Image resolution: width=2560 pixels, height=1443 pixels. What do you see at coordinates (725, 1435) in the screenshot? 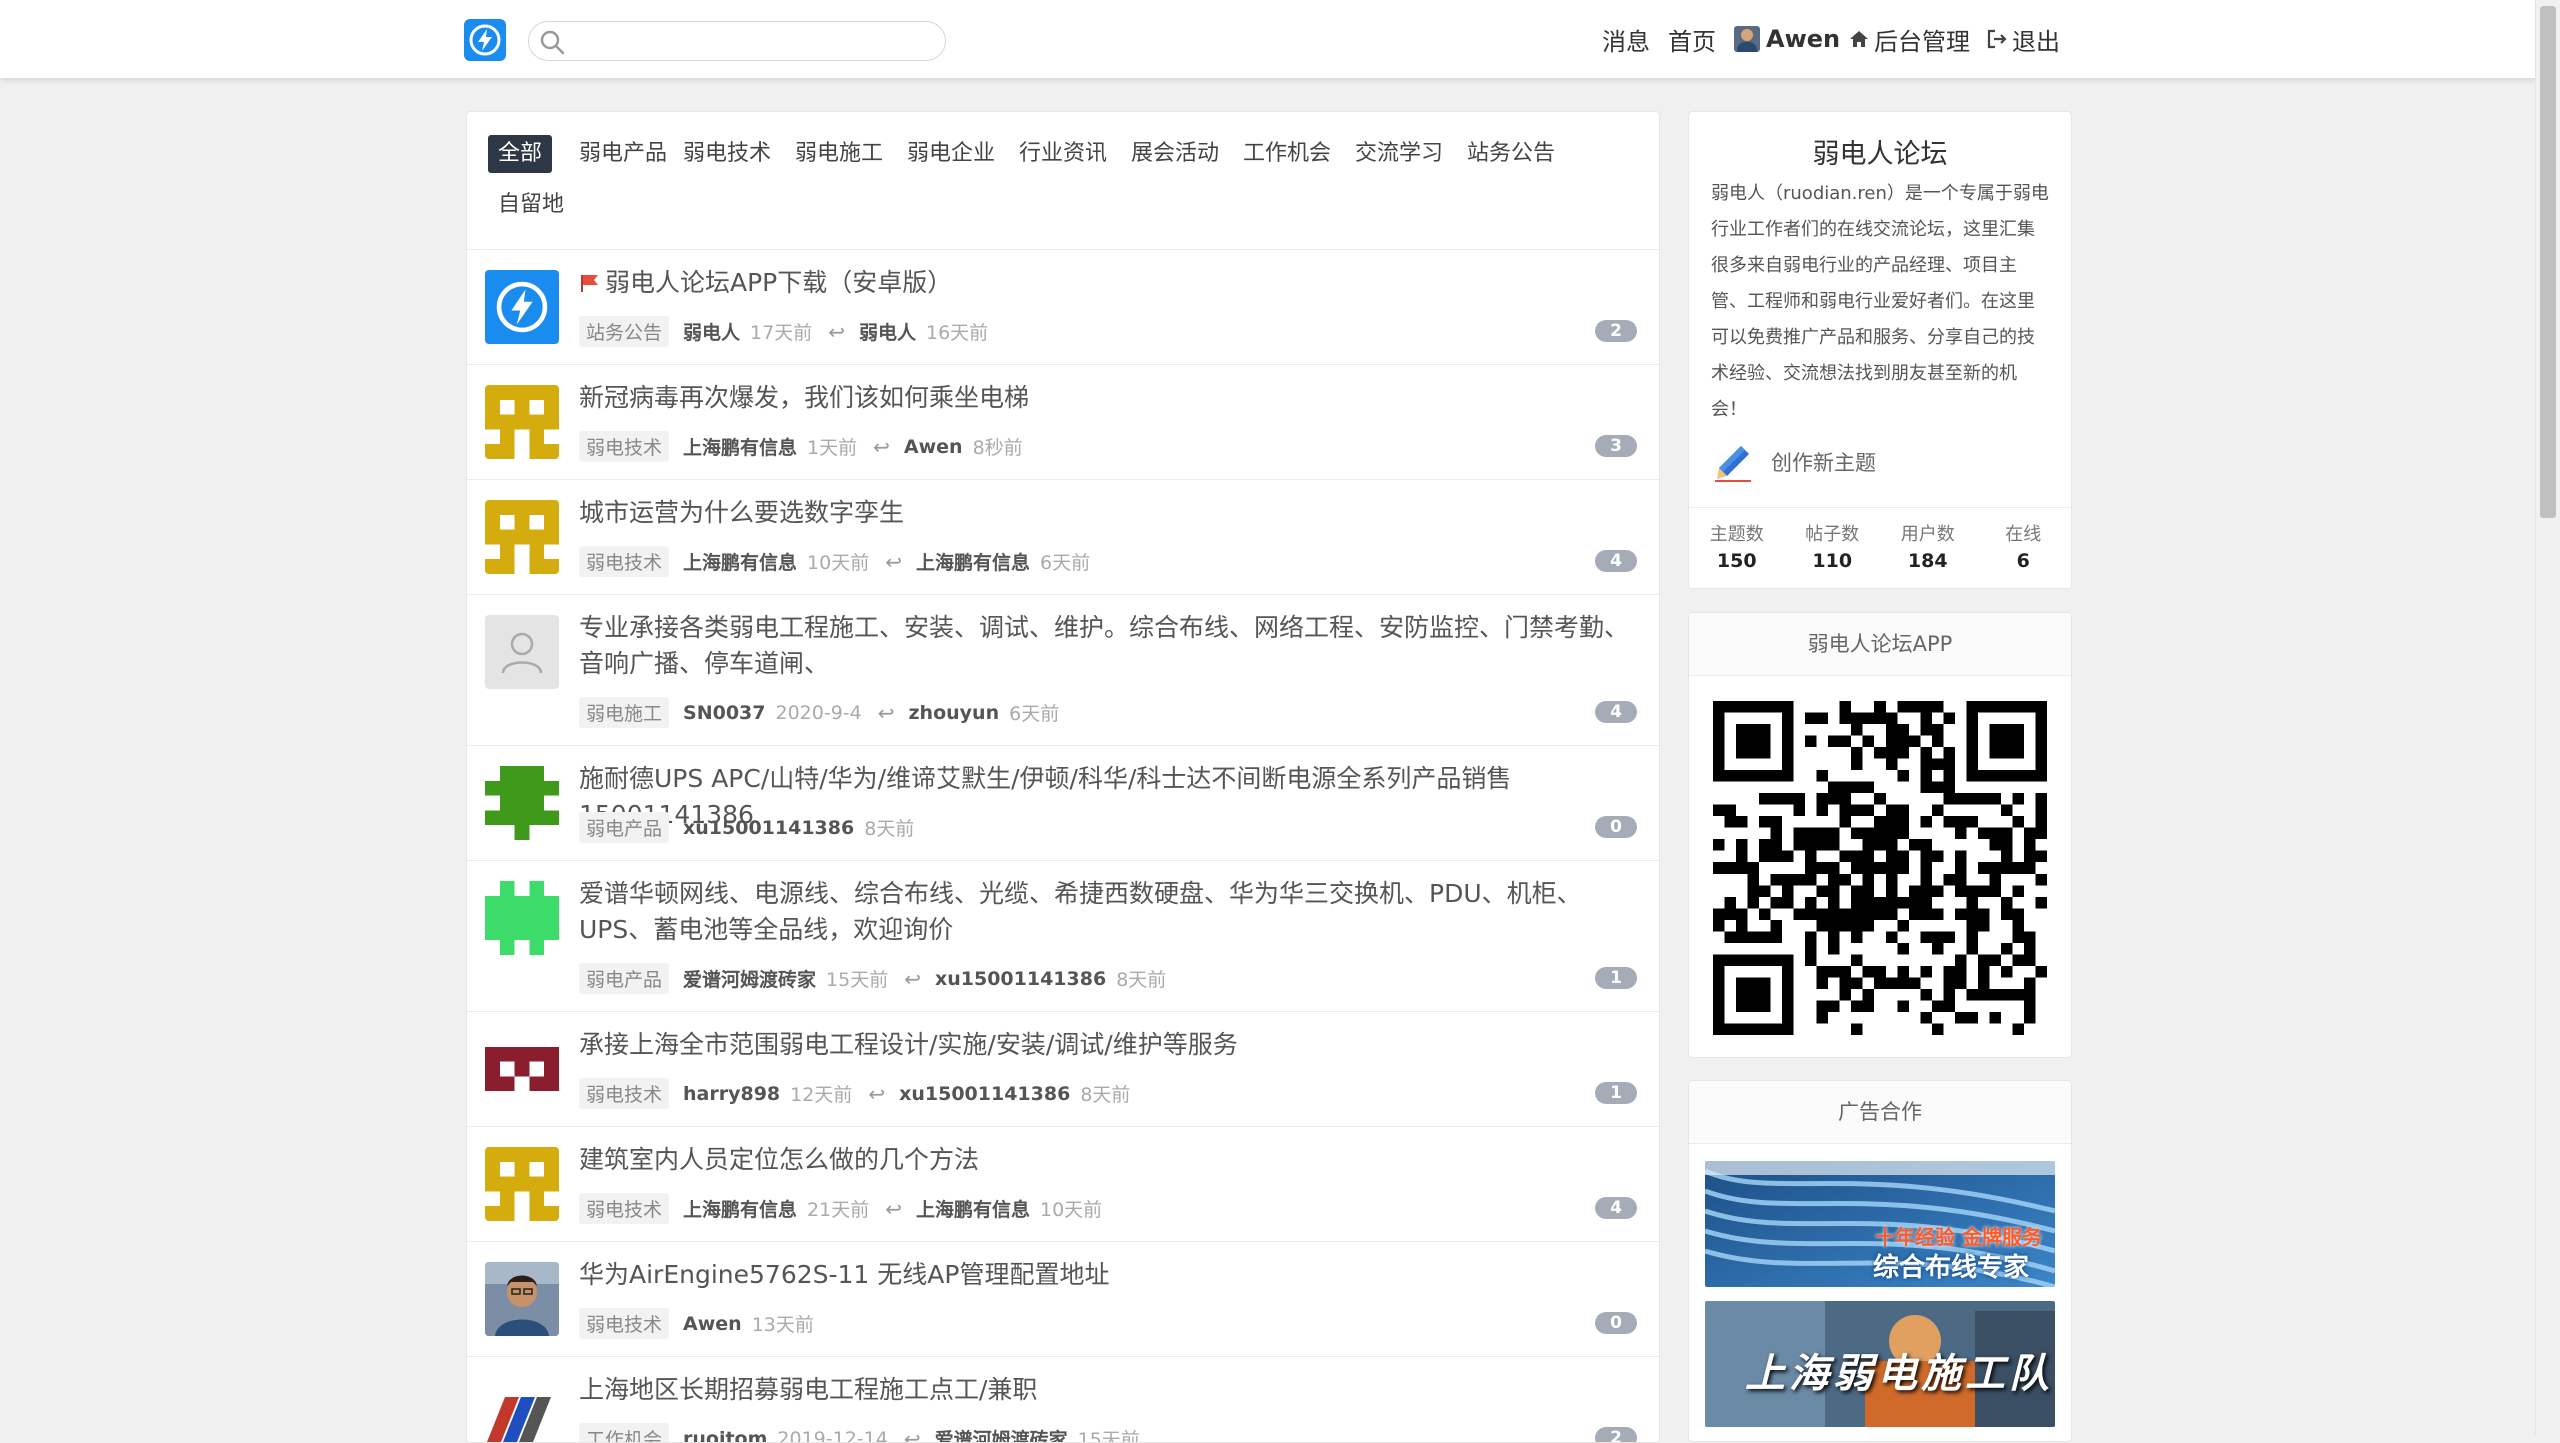
I see `topic-author: ruoitom` at bounding box center [725, 1435].